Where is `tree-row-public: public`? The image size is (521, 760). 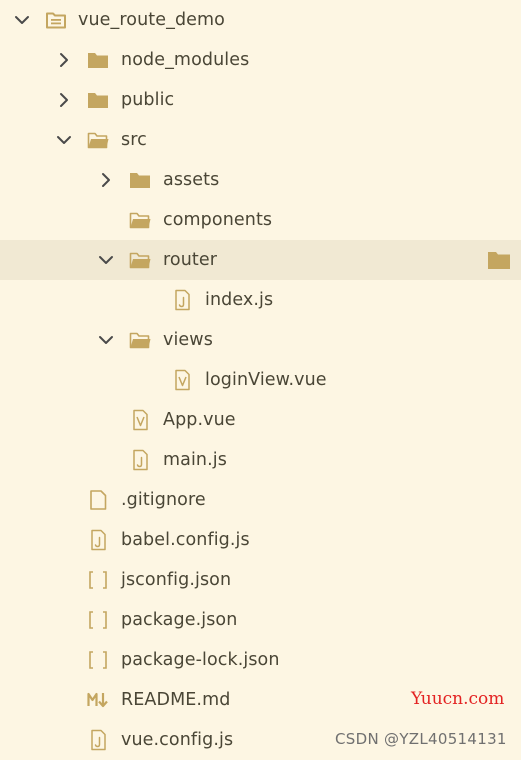 tree-row-public: public is located at coordinates (260, 100).